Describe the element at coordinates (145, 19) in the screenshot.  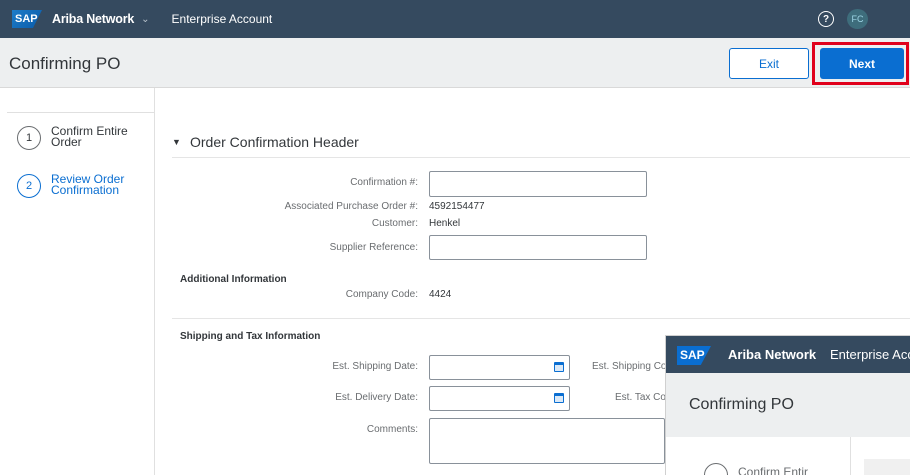
I see `chevron-down-icon: ⌄` at that location.